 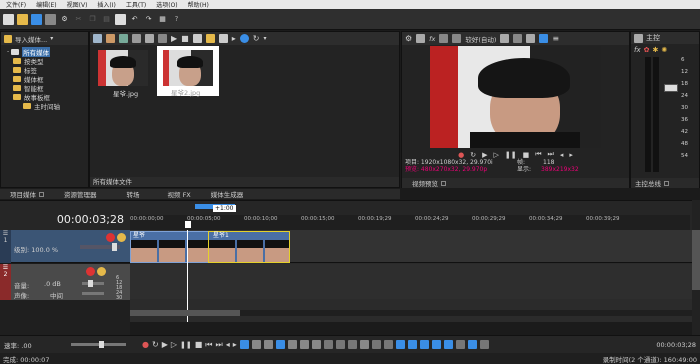 I want to click on cut-icon: ✂, so click(x=78, y=19).